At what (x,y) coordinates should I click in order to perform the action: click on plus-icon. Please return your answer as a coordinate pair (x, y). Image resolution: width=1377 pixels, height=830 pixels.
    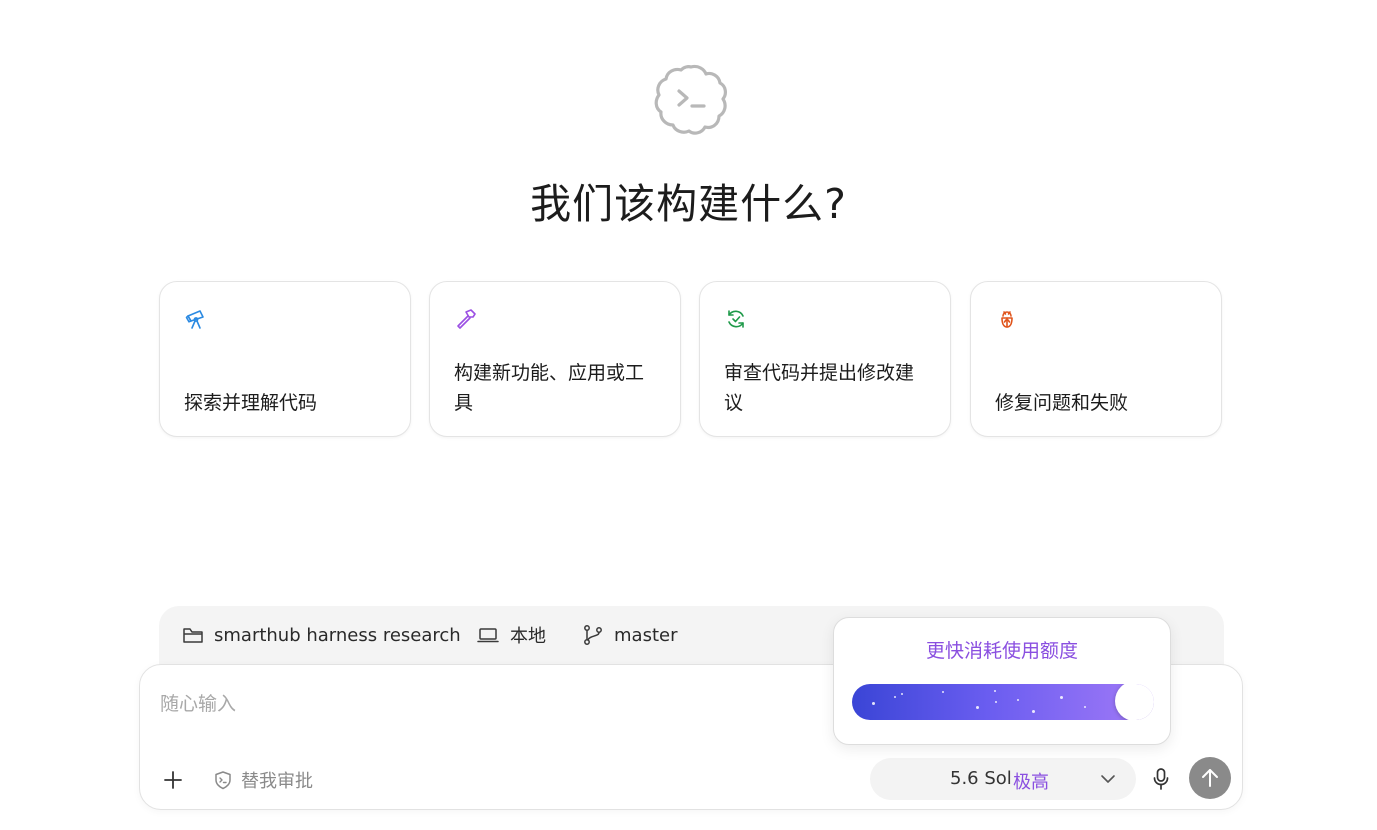
    Looking at the image, I should click on (173, 780).